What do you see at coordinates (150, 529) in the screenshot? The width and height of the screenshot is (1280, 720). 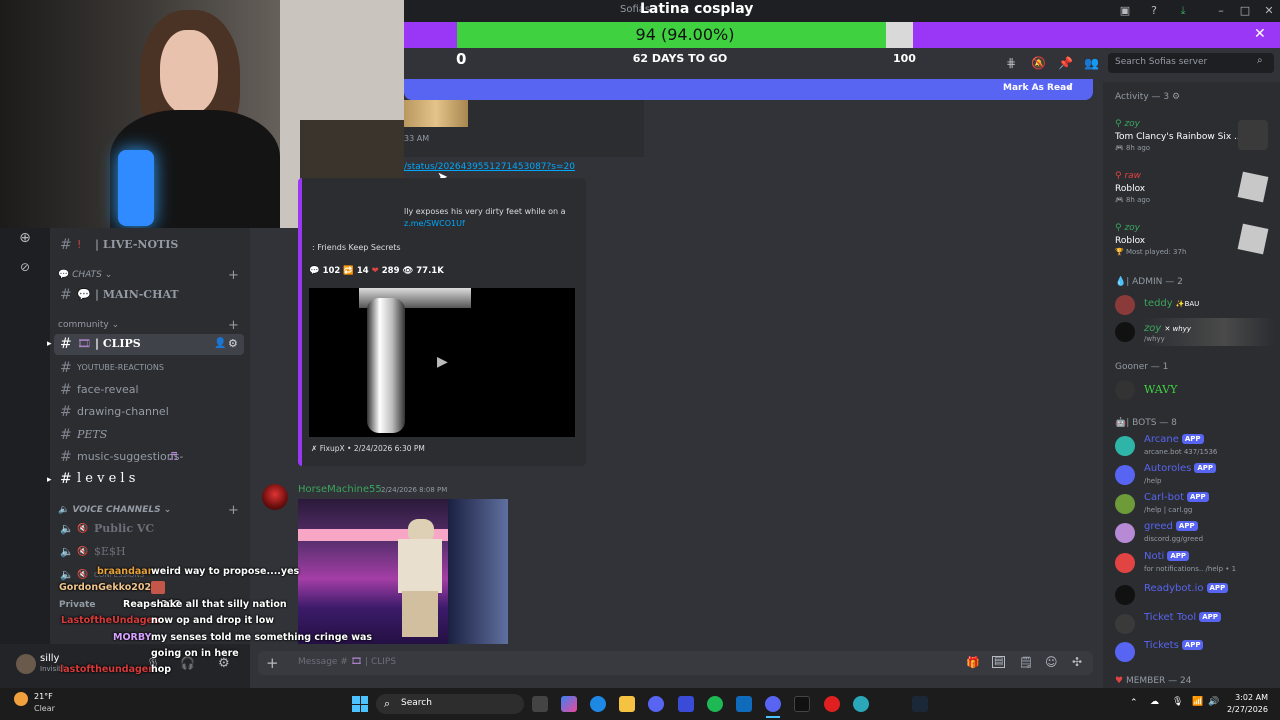 I see `voice-public-vc: 🔈 🔇 Public VC` at bounding box center [150, 529].